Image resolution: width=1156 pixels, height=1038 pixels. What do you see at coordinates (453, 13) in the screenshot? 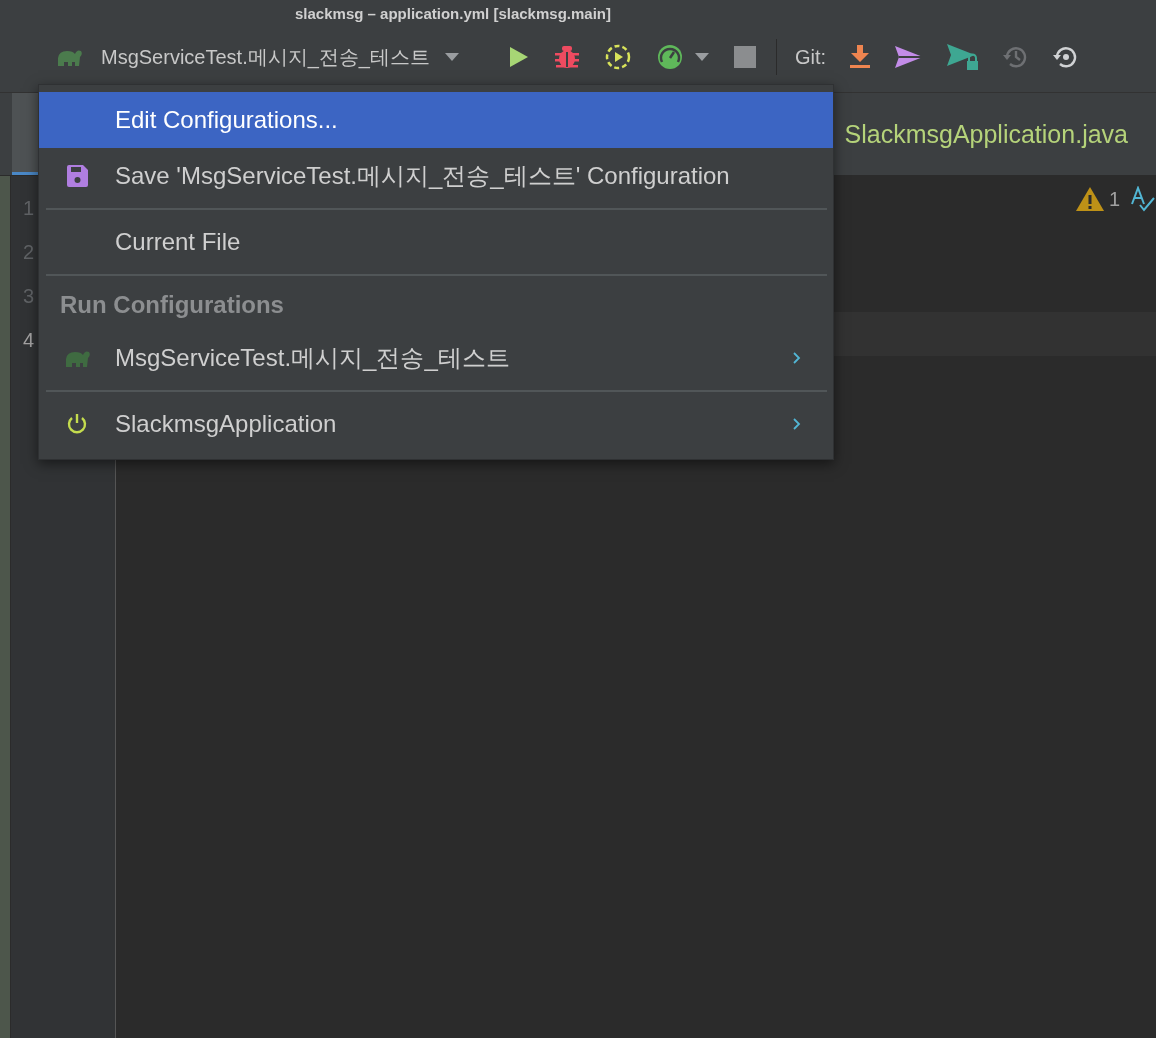
I see `window-title: slackmsg – application.yml [slackmsg.main]` at bounding box center [453, 13].